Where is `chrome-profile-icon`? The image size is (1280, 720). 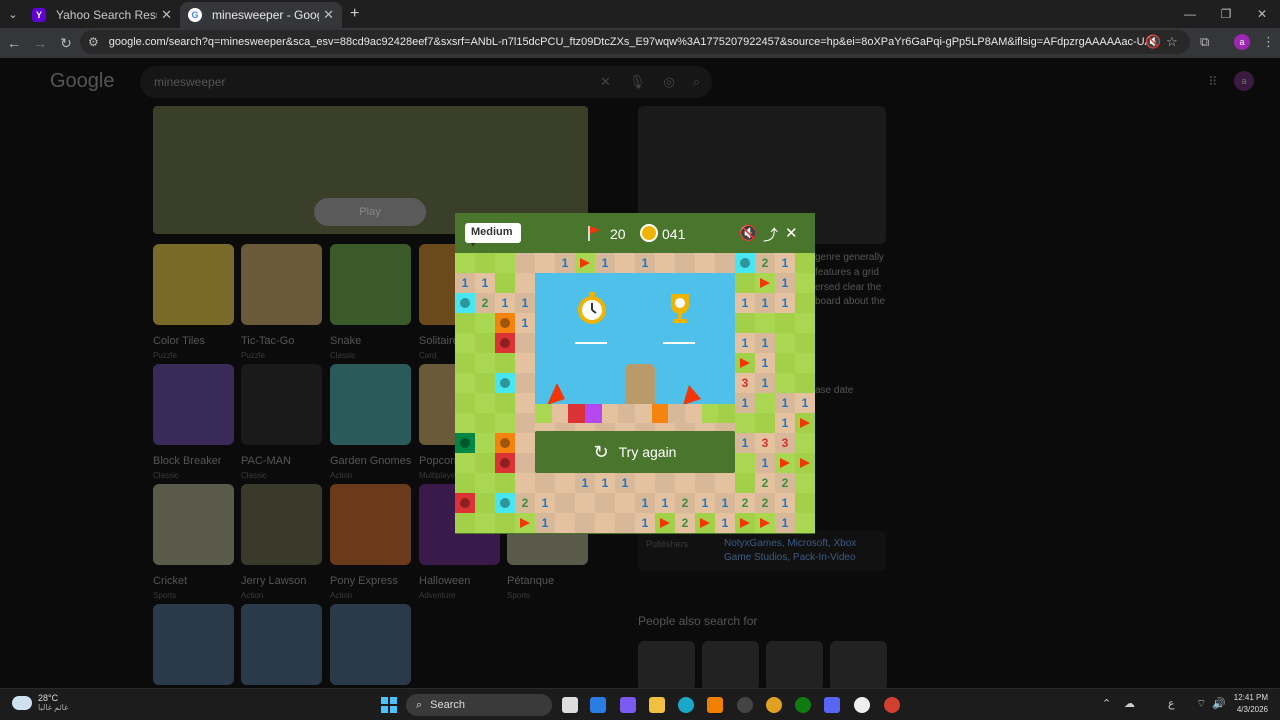 chrome-profile-icon is located at coordinates (892, 705).